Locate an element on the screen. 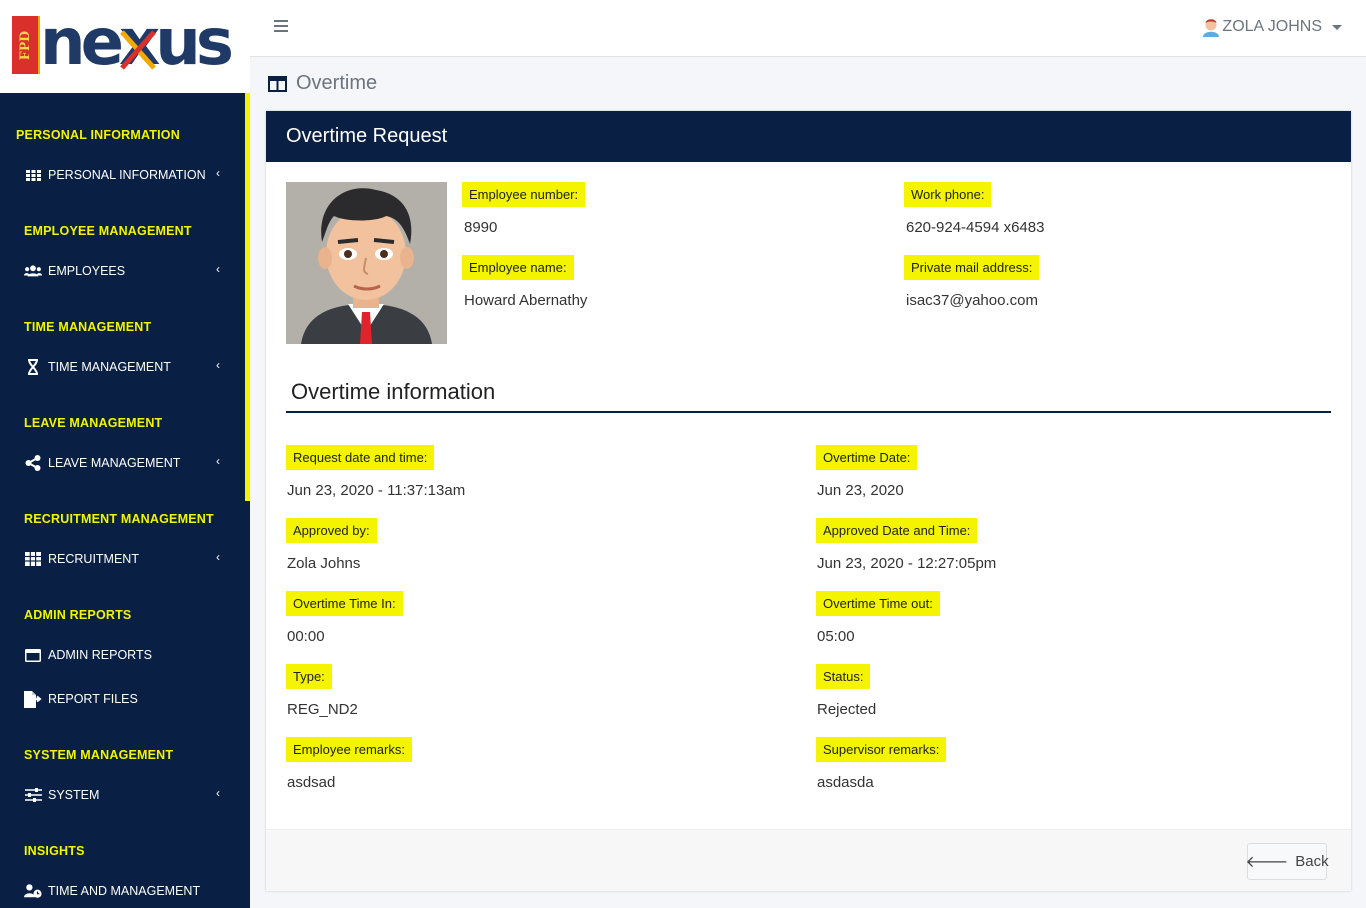  sidebar-item-label: EMPLOYEES is located at coordinates (87, 271).